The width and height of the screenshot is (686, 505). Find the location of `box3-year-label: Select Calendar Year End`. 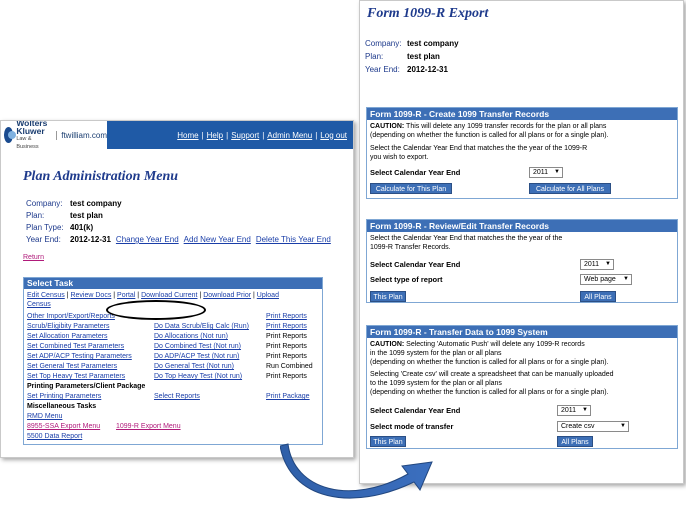

box3-year-label: Select Calendar Year End is located at coordinates (415, 410).